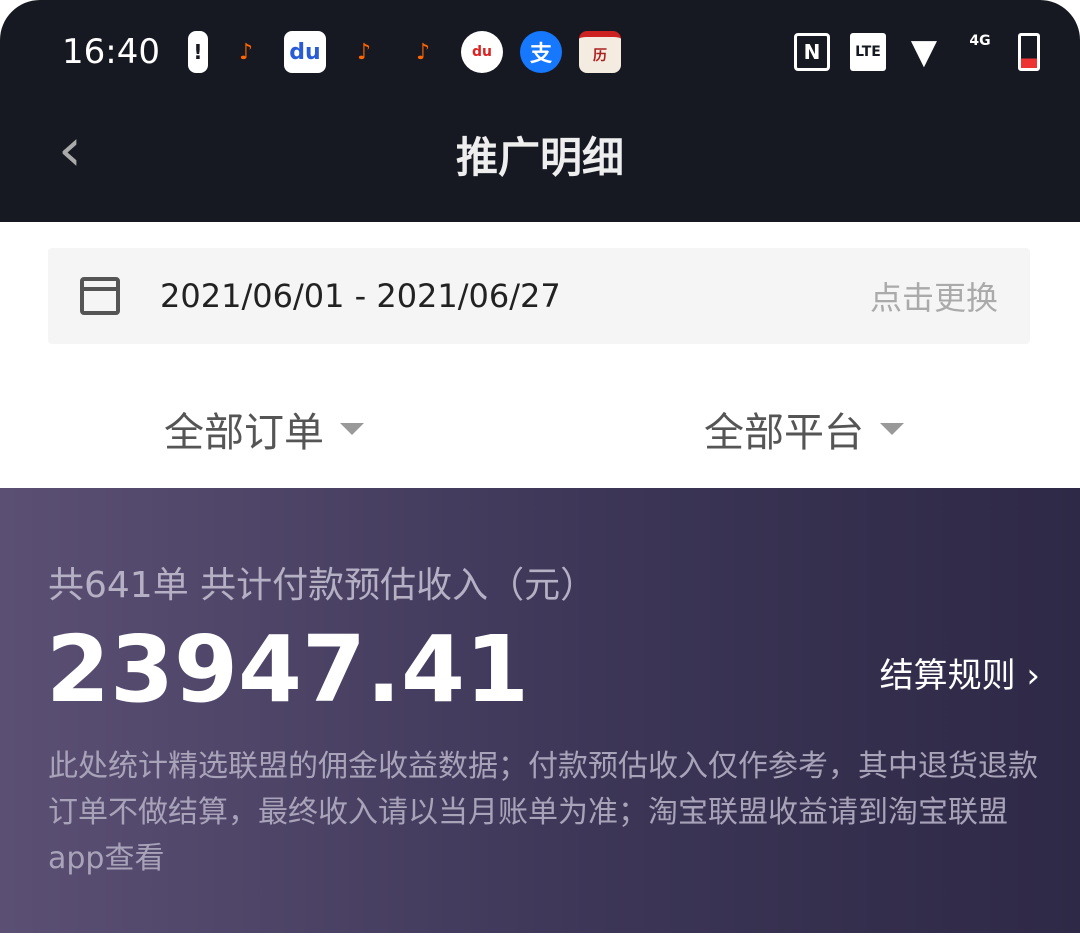 The height and width of the screenshot is (951, 1080). What do you see at coordinates (288, 669) in the screenshot?
I see `income-amount: 23947.41` at bounding box center [288, 669].